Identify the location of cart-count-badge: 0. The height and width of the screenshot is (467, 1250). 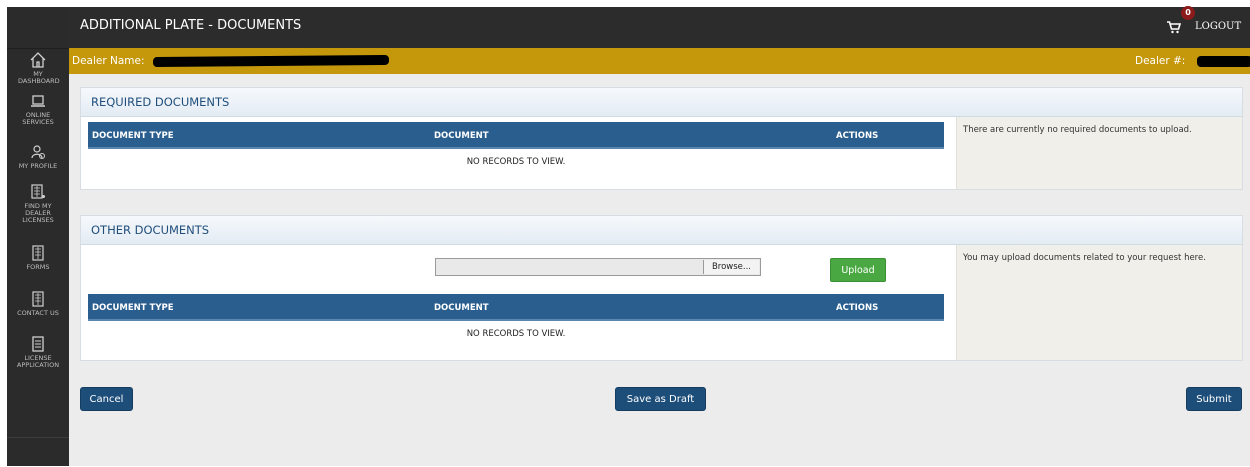
(1188, 13).